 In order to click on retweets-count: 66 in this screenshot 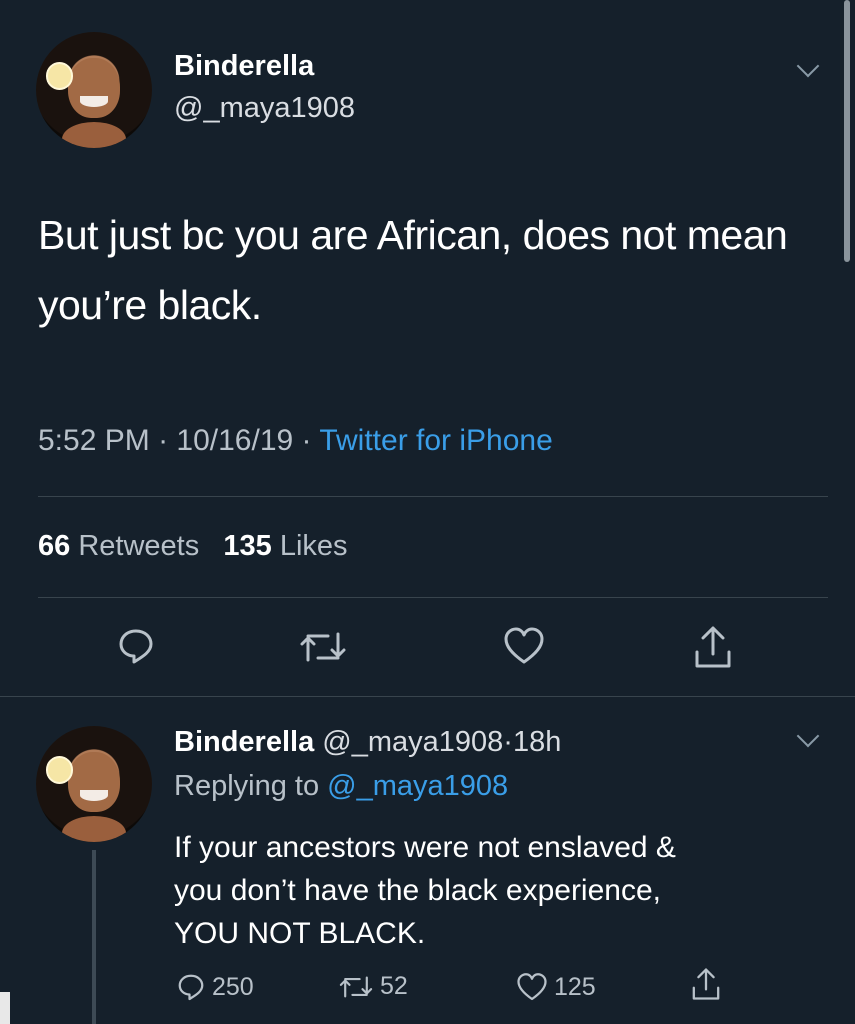, I will do `click(54, 546)`.